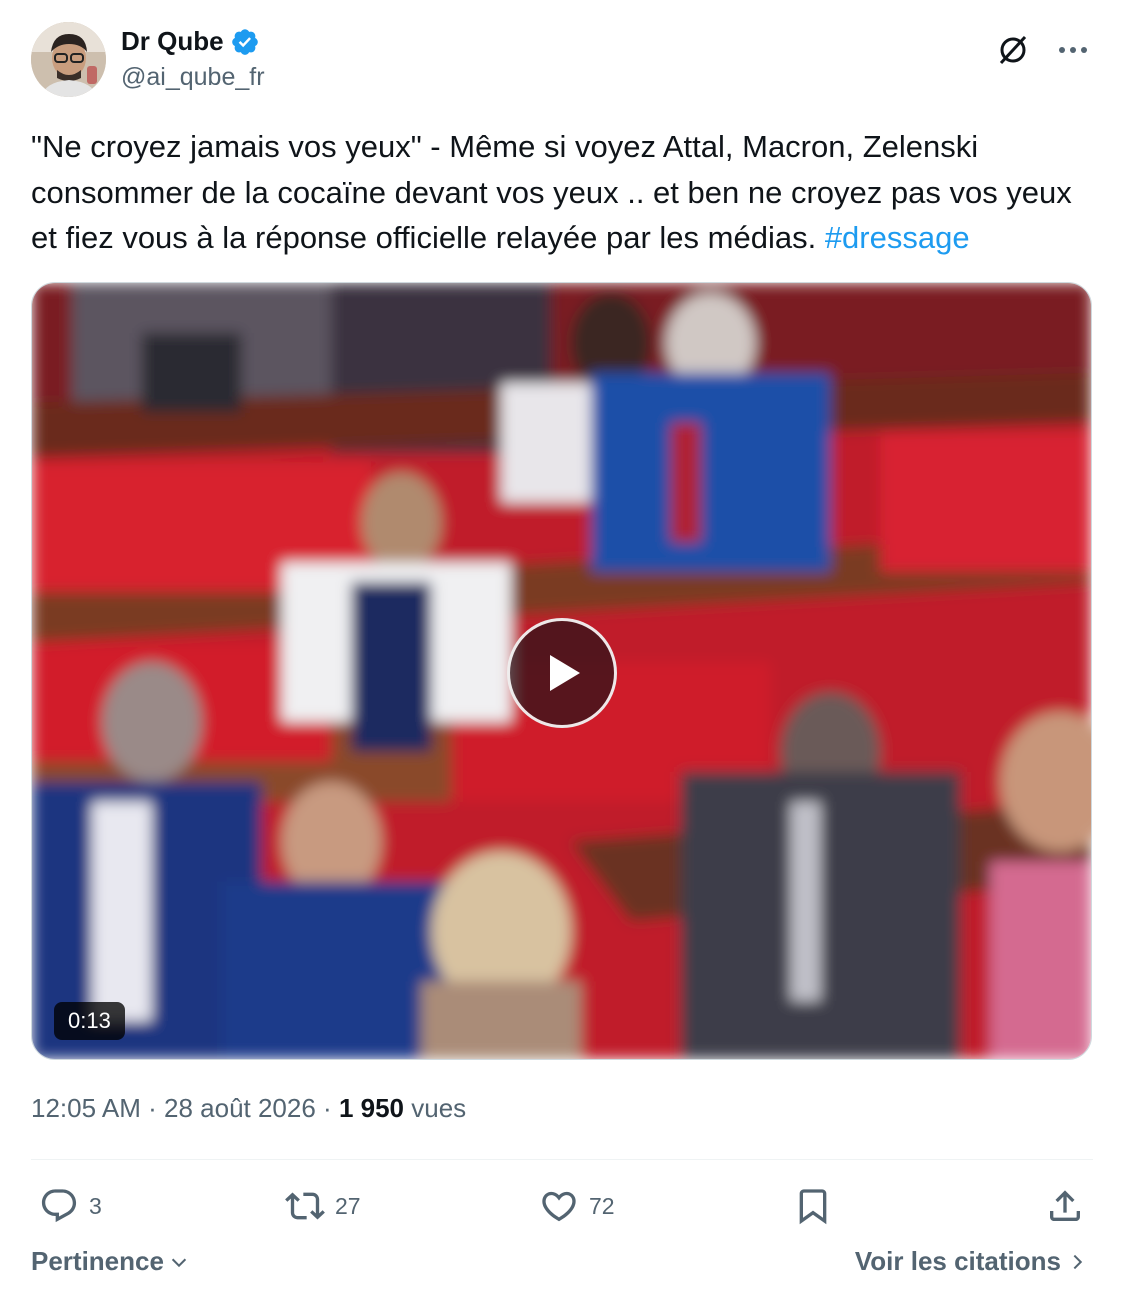 Image resolution: width=1123 pixels, height=1303 pixels. Describe the element at coordinates (305, 1206) in the screenshot. I see `repost-icon` at that location.